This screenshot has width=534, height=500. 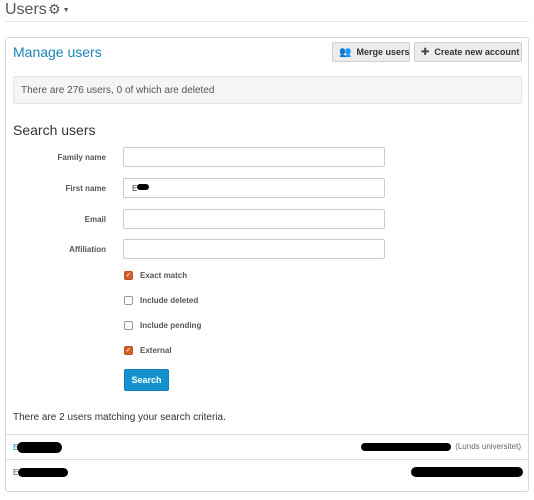 I want to click on first-name-label: First name, so click(x=85, y=188).